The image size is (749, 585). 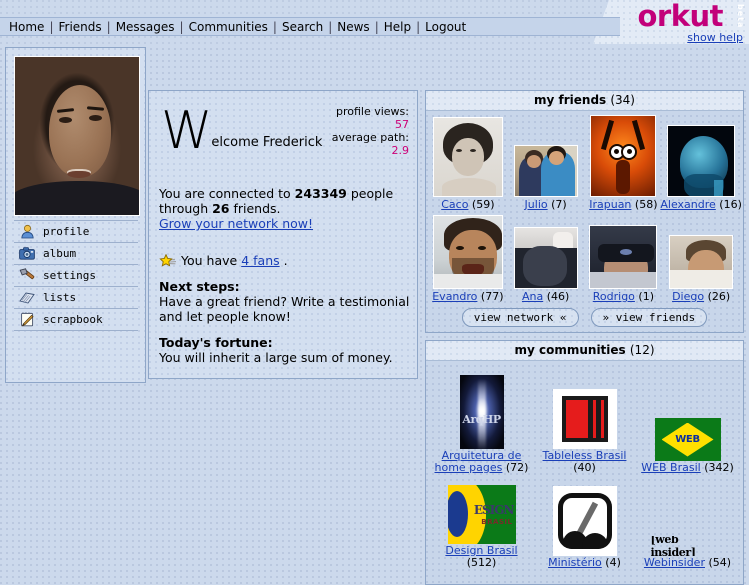 I want to click on friend-name: Julio, so click(x=536, y=204).